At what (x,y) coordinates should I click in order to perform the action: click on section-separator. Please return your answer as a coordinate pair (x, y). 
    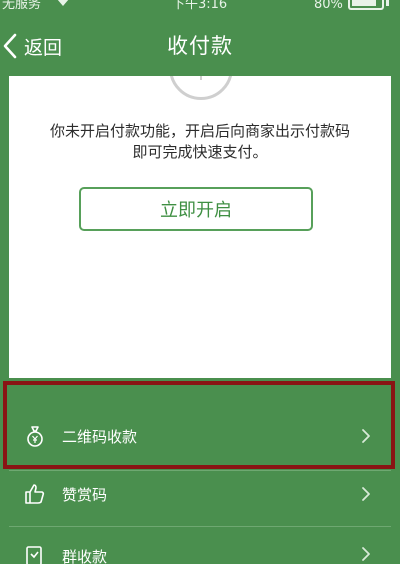
    Looking at the image, I should click on (200, 388).